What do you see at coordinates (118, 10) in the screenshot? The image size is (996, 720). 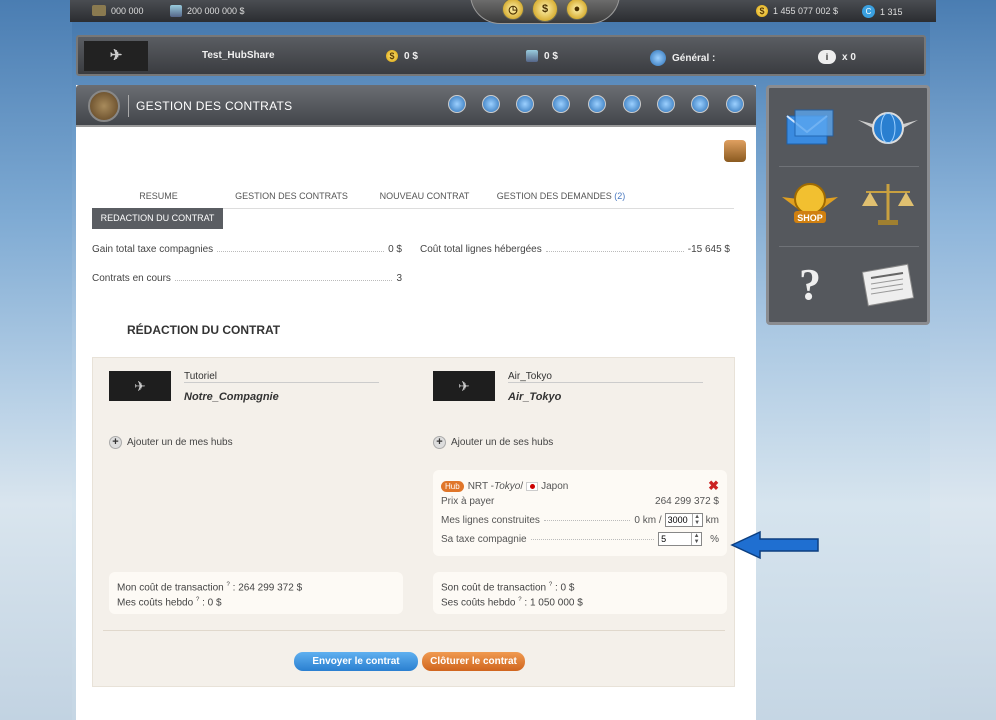 I see `top-left-counter: 000 000` at bounding box center [118, 10].